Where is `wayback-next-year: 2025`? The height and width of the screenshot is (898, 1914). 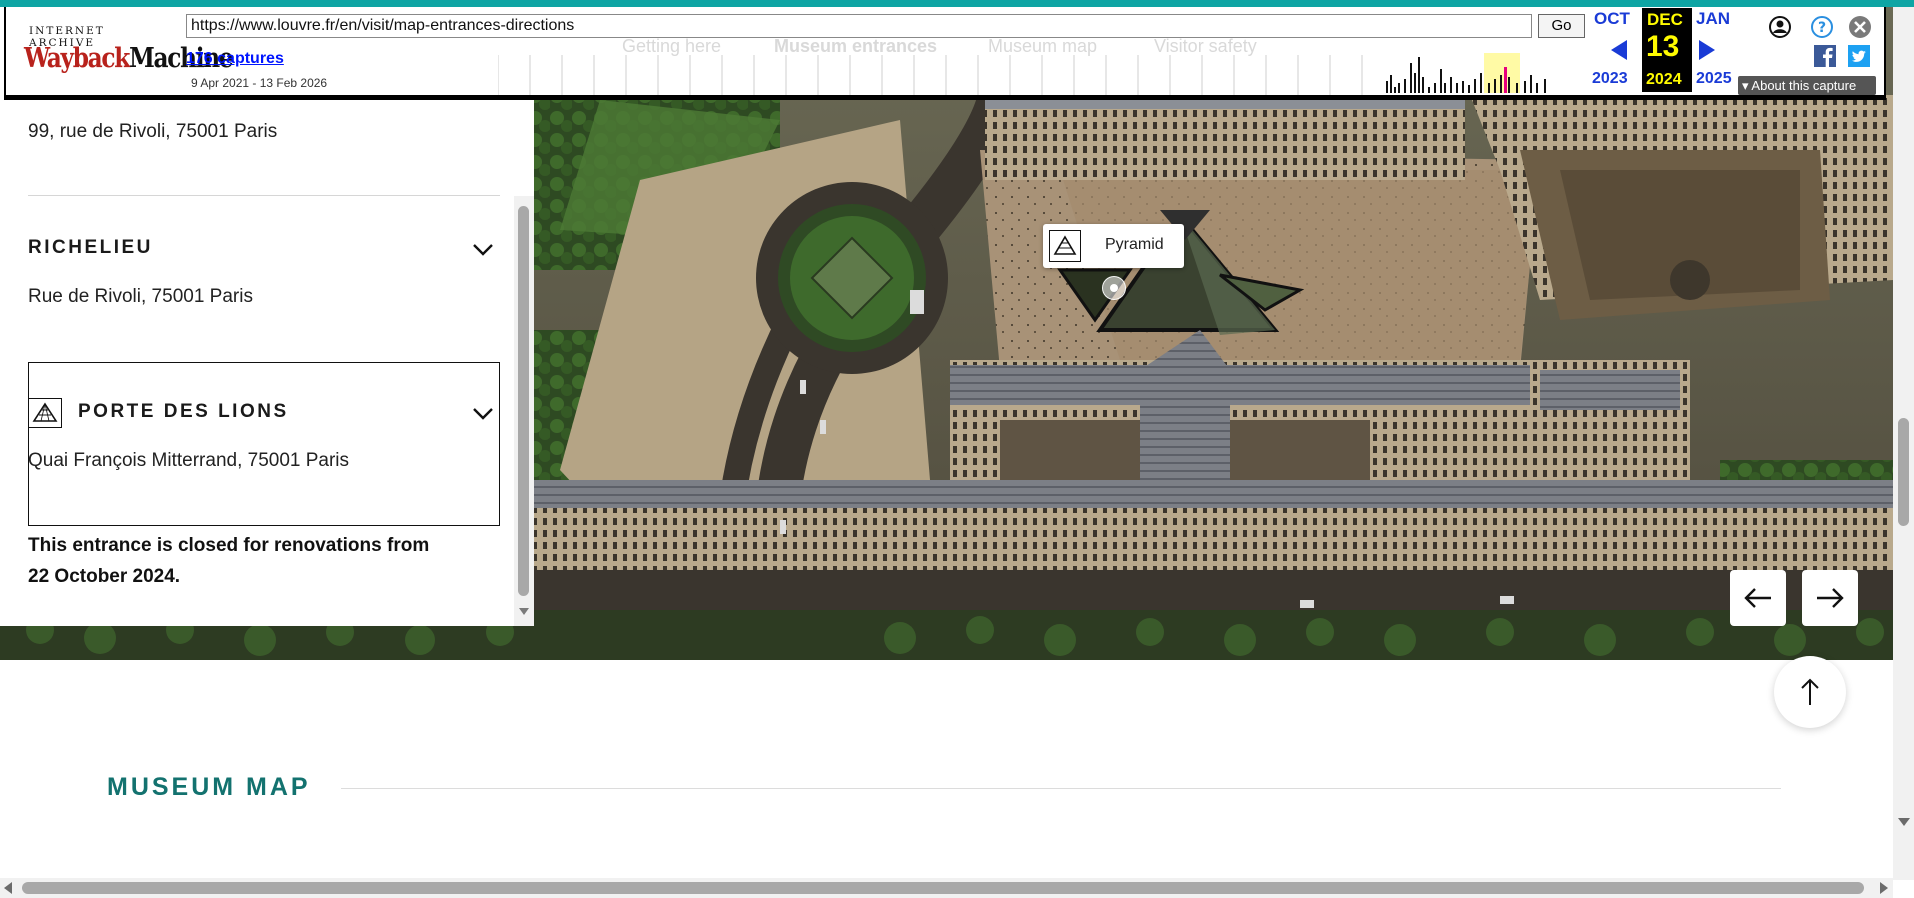 wayback-next-year: 2025 is located at coordinates (1714, 79).